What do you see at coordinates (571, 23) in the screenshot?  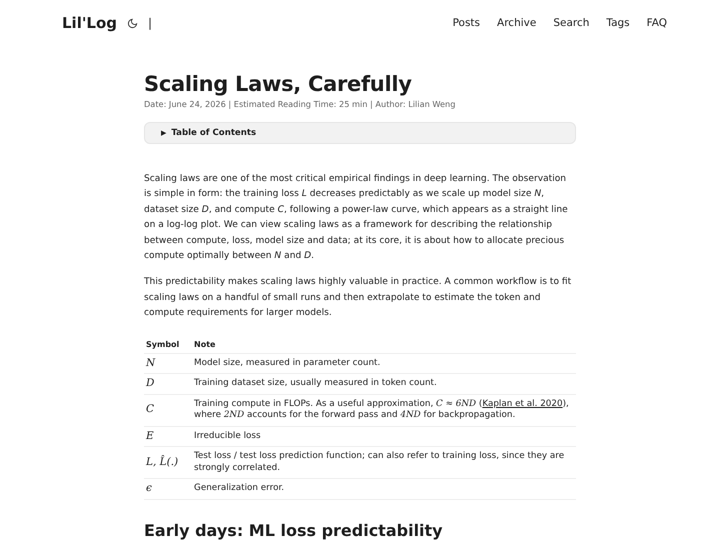 I see `nav-link: Search` at bounding box center [571, 23].